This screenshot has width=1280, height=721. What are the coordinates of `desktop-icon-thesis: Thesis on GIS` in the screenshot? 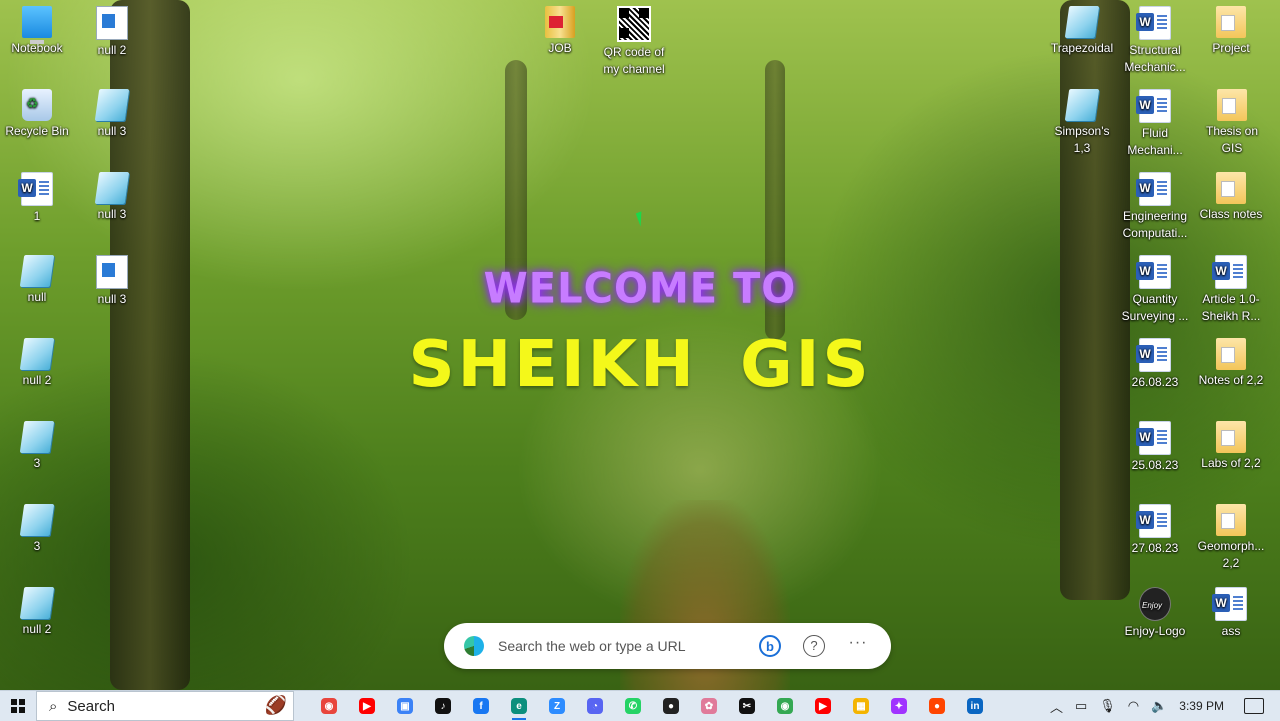 It's located at (1232, 120).